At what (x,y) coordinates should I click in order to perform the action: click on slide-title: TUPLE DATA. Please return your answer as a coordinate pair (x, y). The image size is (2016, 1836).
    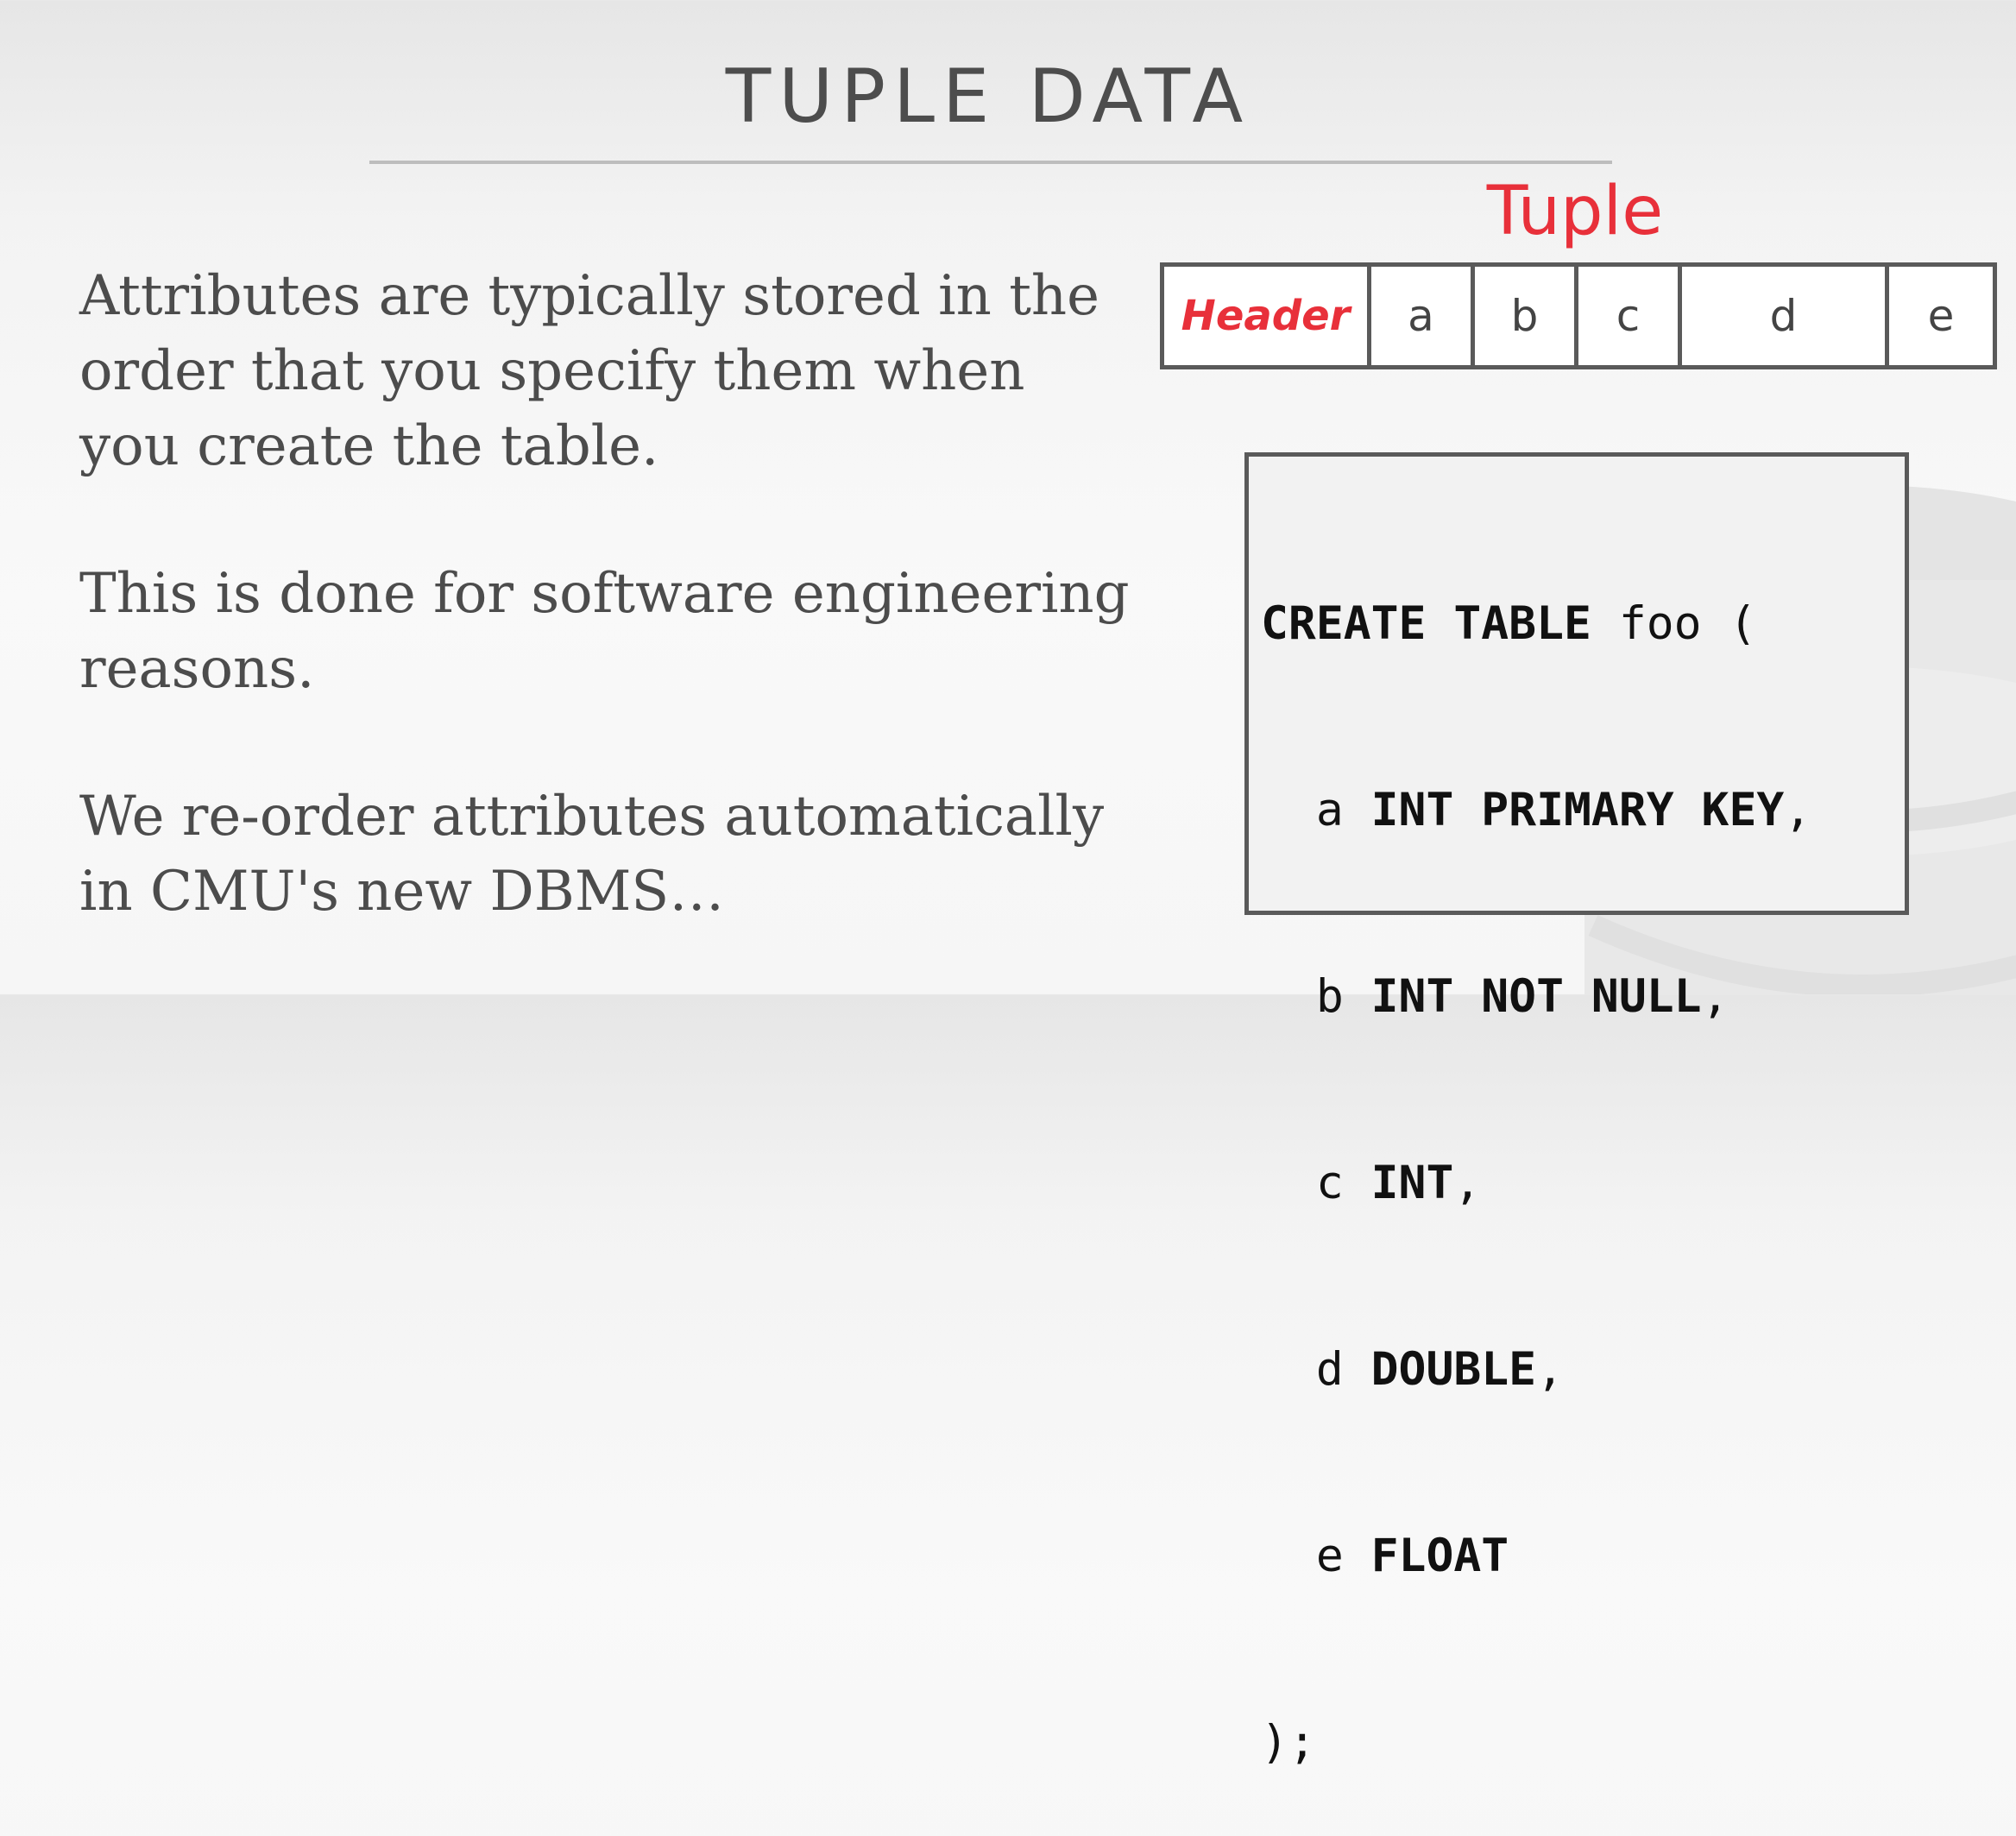
    Looking at the image, I should click on (988, 97).